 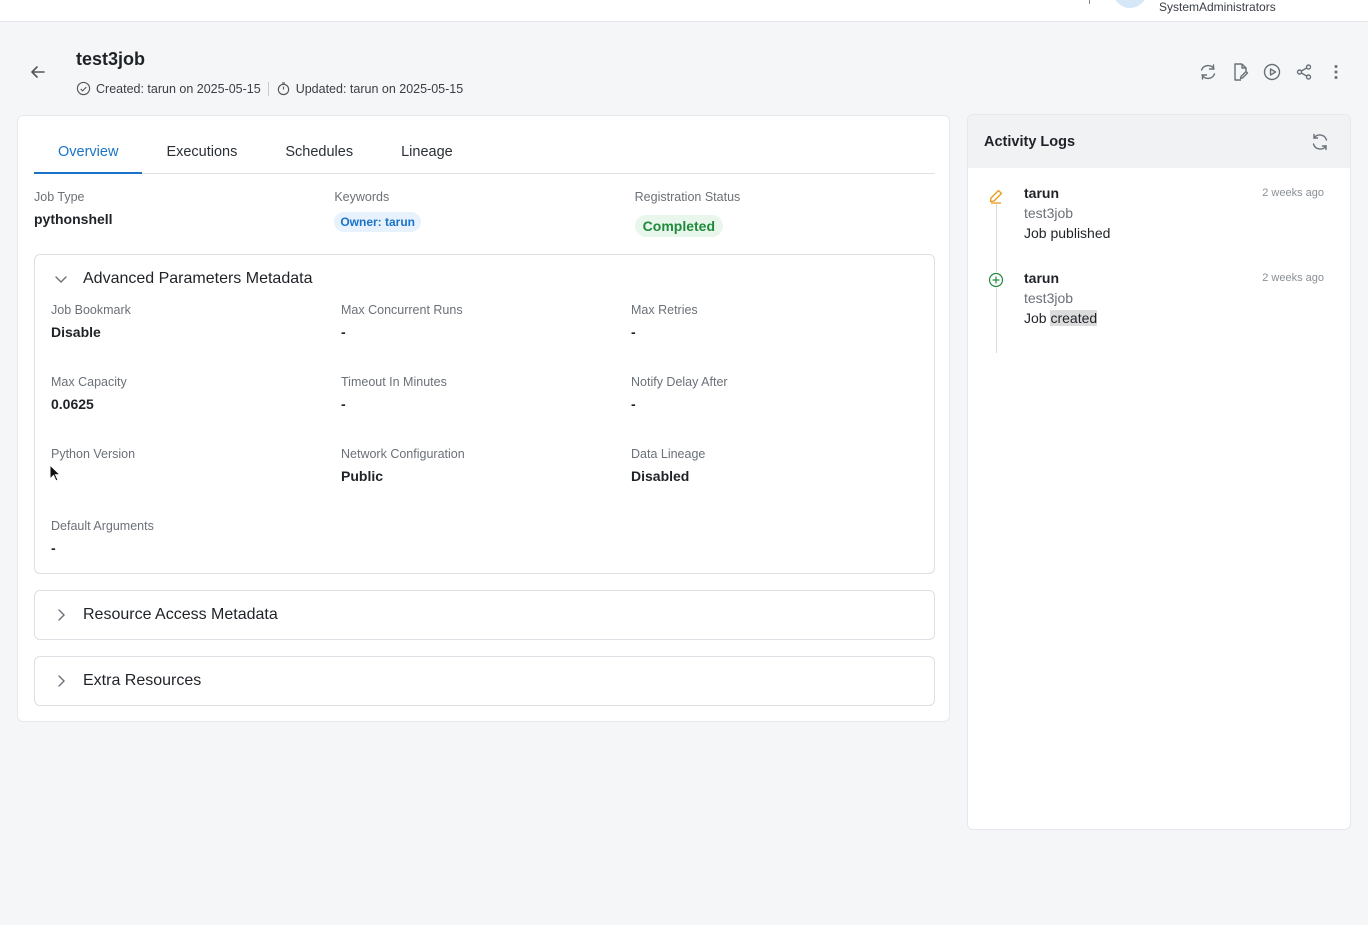 I want to click on field-label: Notify Delay After, so click(x=679, y=382).